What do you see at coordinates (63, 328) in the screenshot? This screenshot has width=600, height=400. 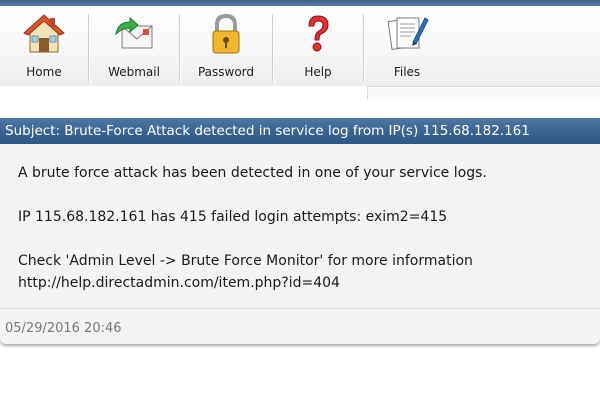 I see `message-date: 05/29/2016 20:46` at bounding box center [63, 328].